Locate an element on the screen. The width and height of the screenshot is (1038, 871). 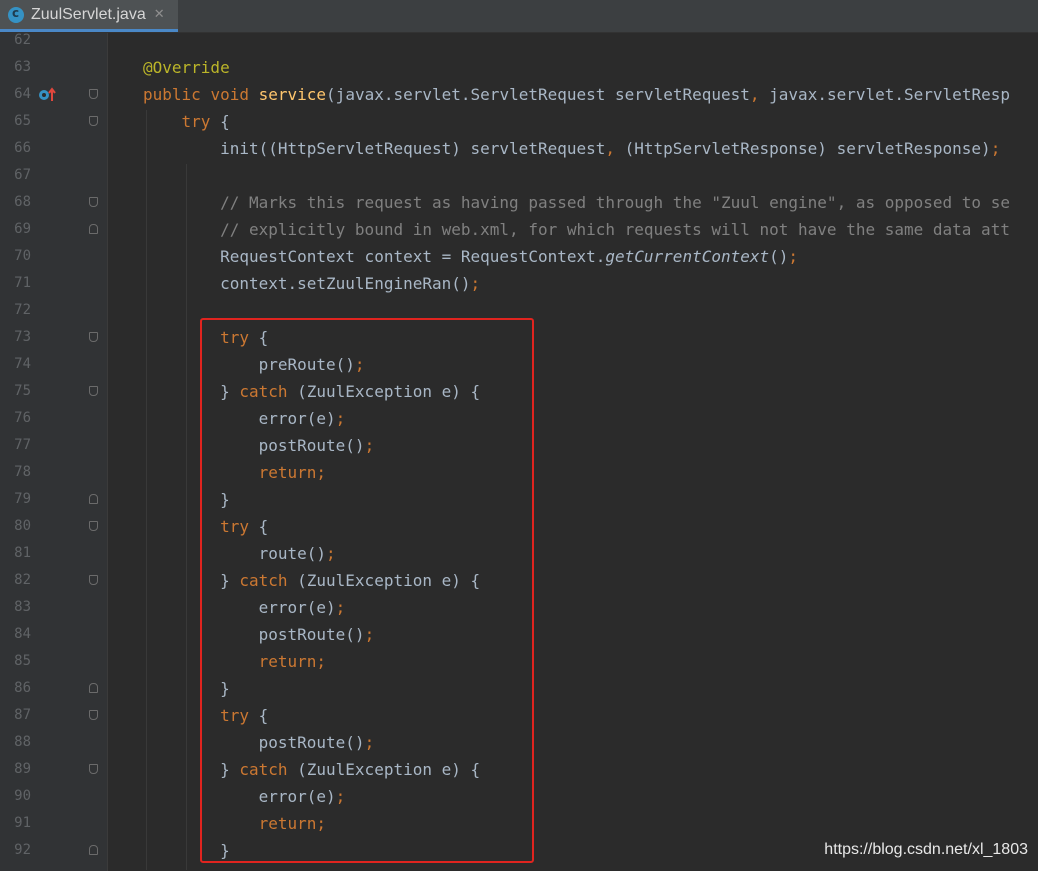
override-marker-icon is located at coordinates (47, 95).